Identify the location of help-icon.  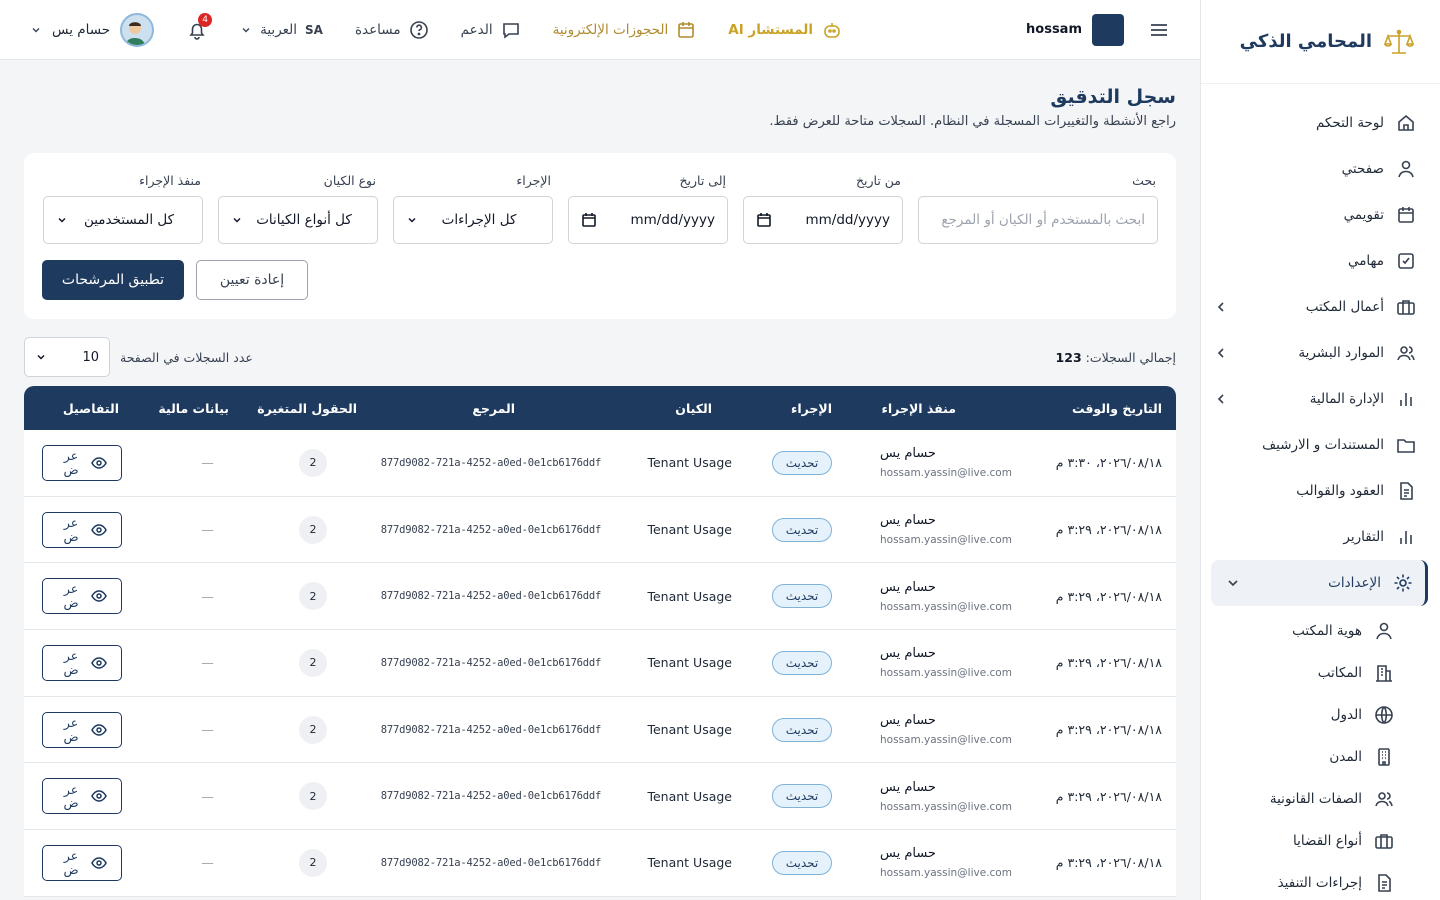
(419, 30).